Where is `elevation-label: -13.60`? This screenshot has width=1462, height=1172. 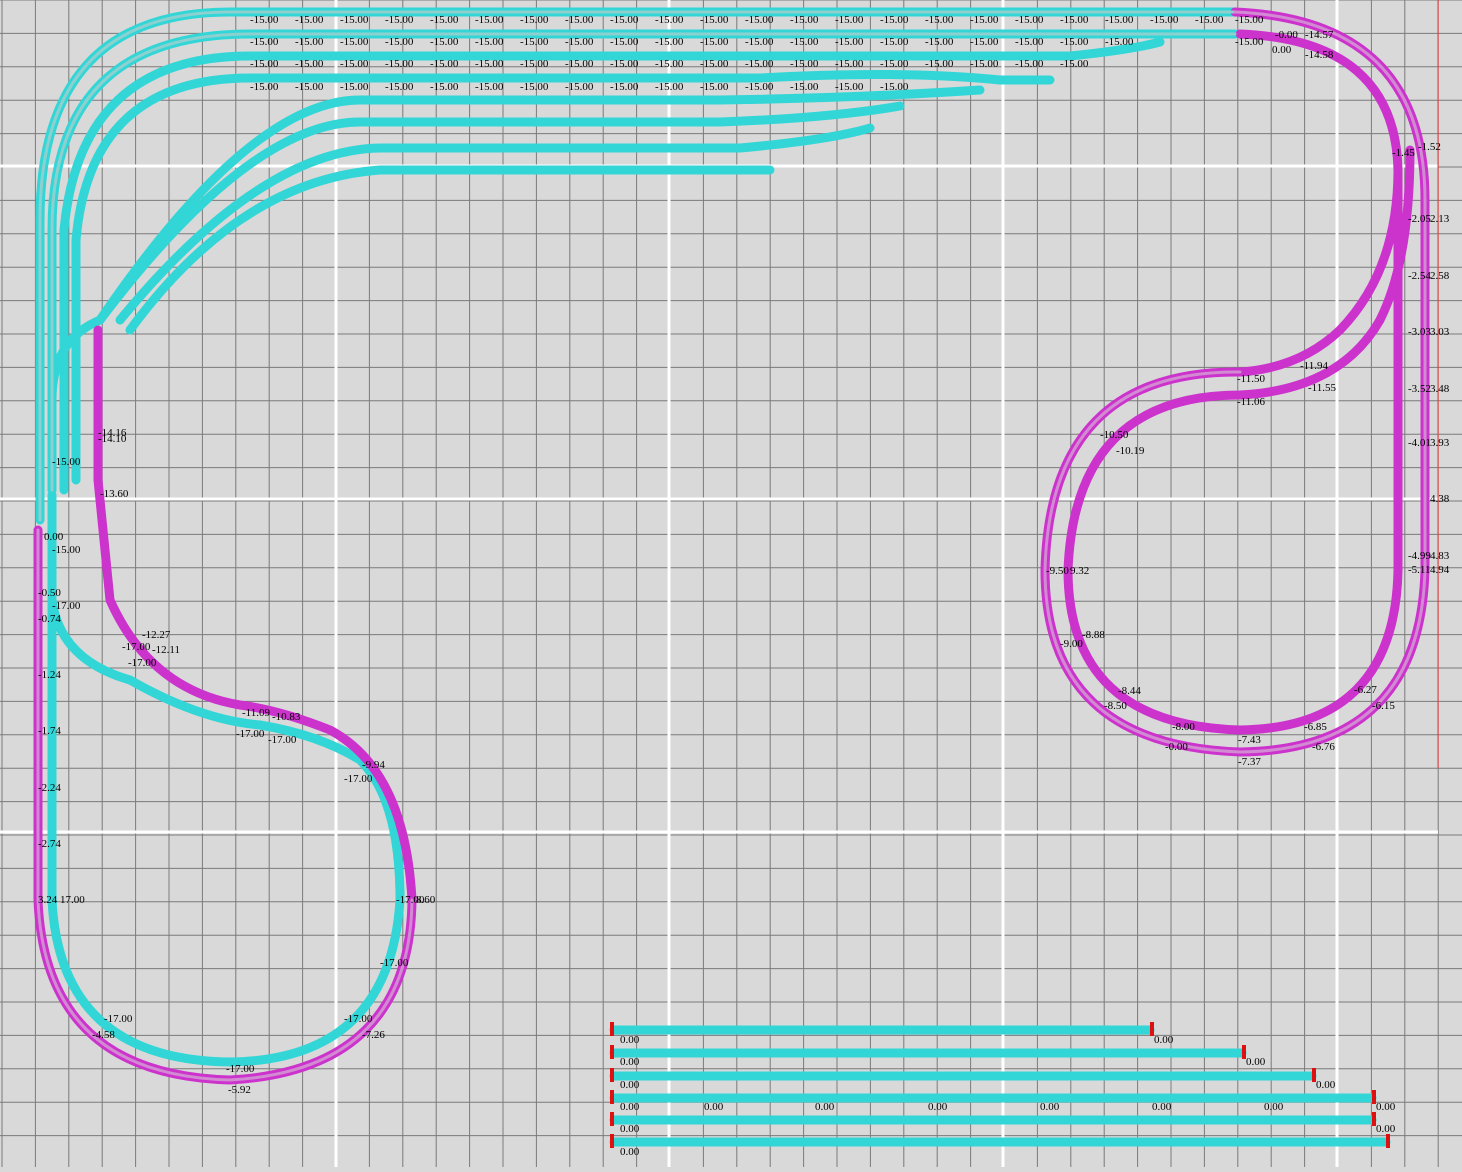
elevation-label: -13.60 is located at coordinates (114, 494).